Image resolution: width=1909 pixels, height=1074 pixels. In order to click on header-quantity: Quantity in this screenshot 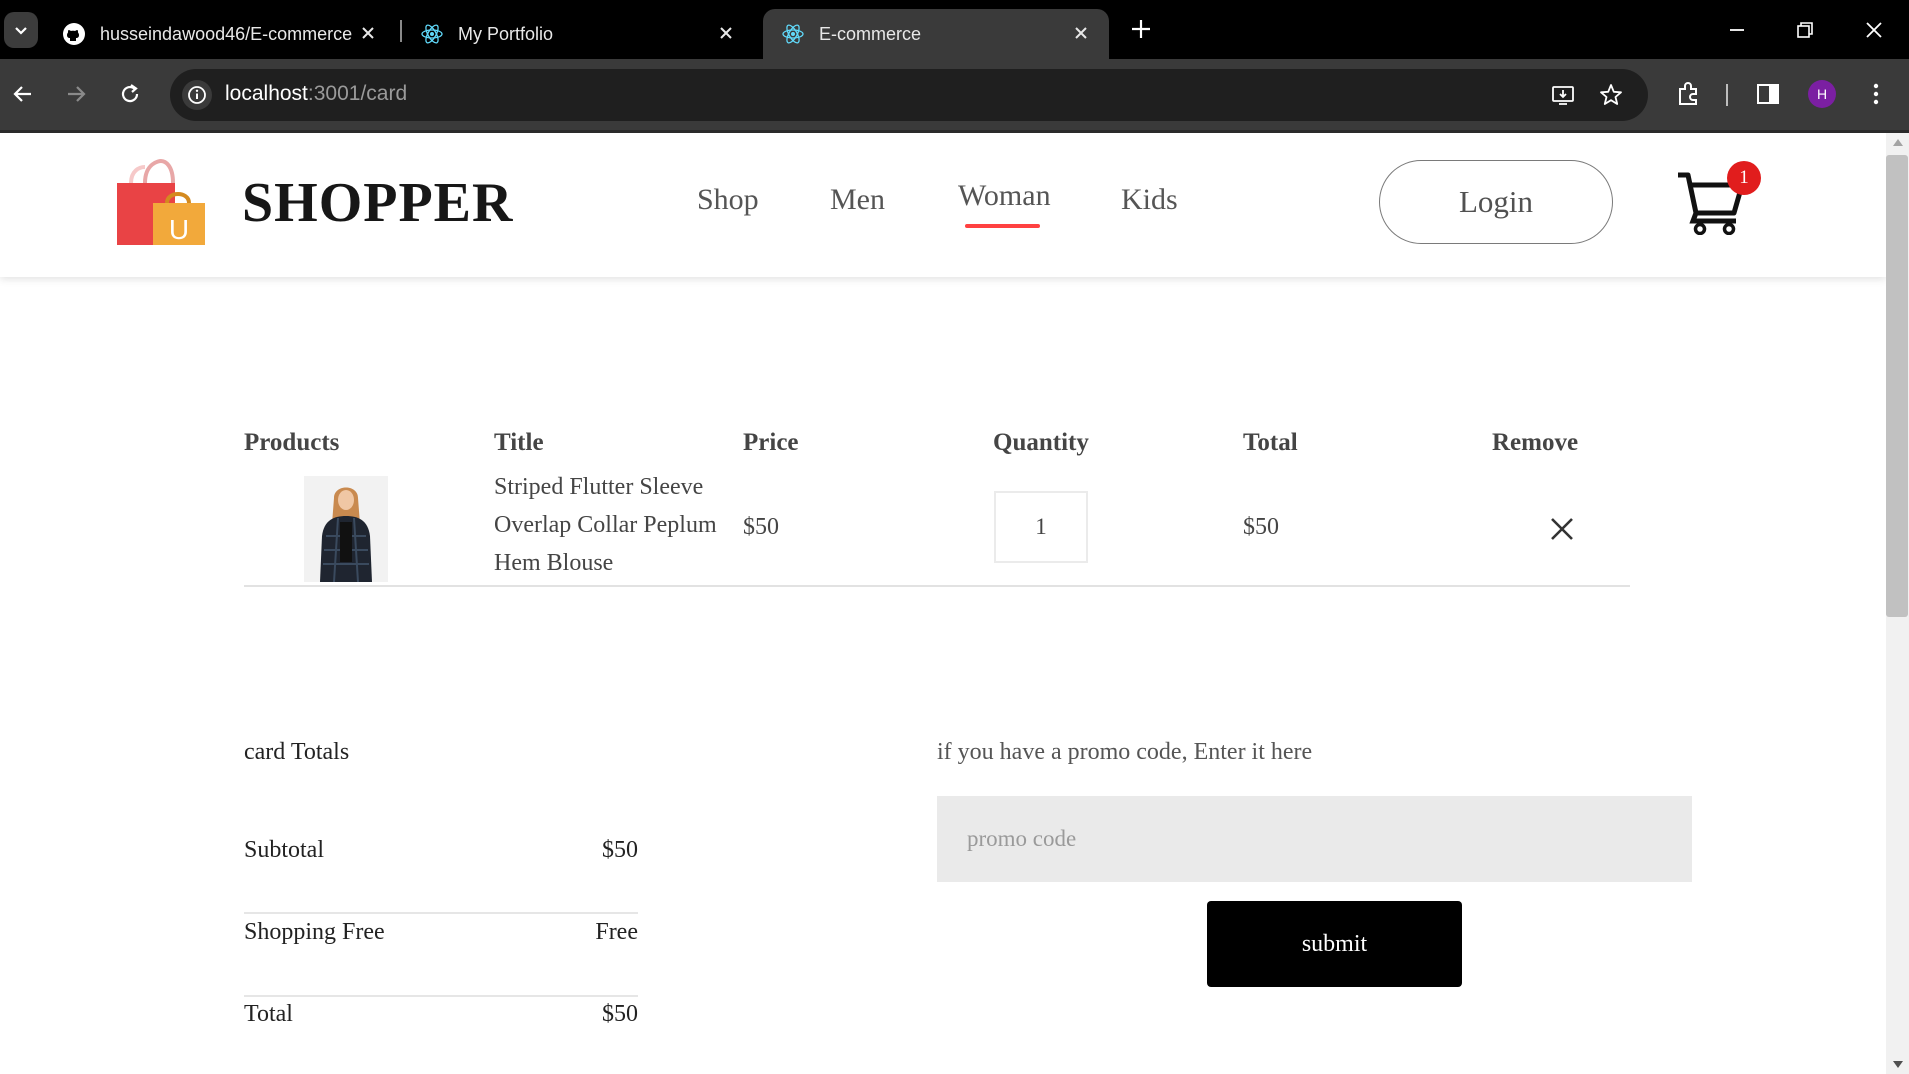, I will do `click(1041, 442)`.